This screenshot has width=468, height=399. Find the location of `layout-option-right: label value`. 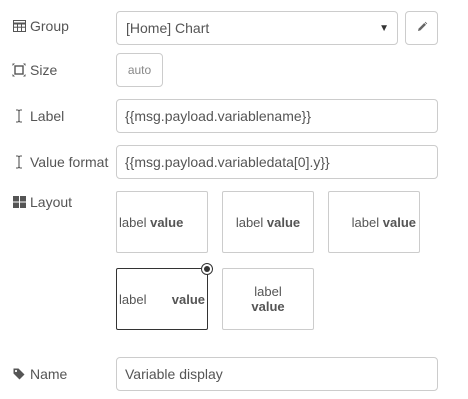

layout-option-right: label value is located at coordinates (374, 222).